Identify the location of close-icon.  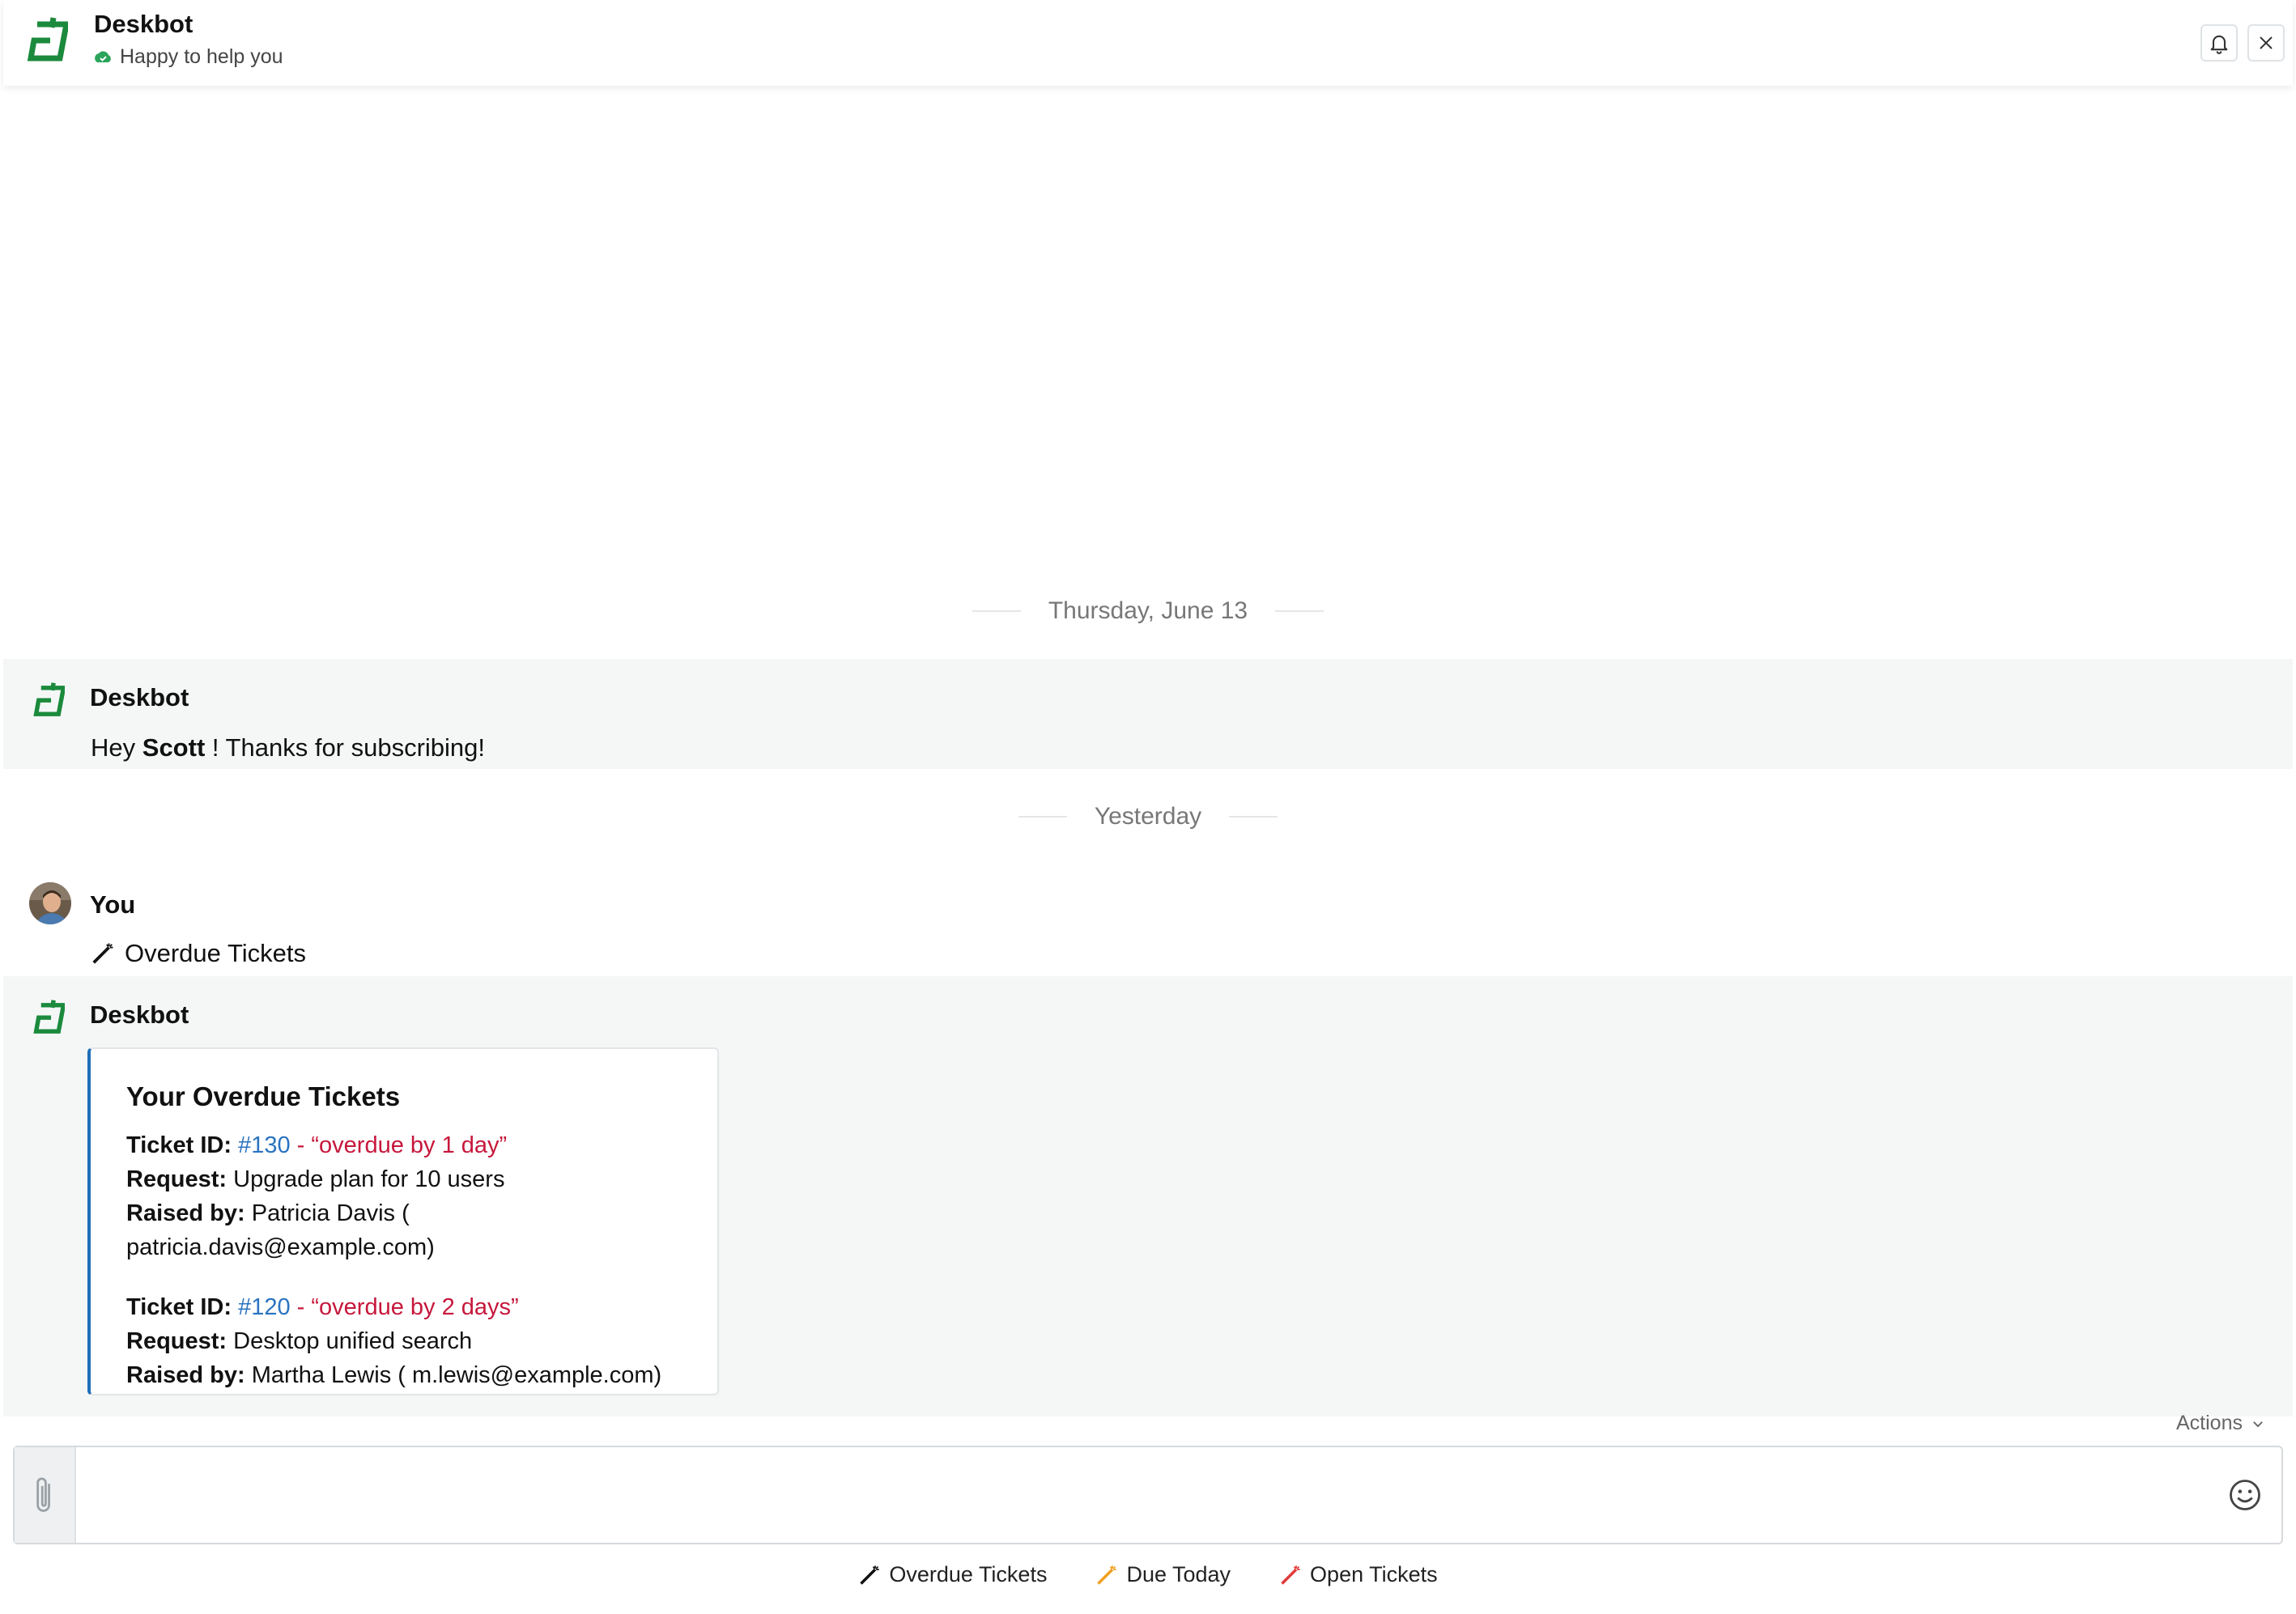
(2266, 42).